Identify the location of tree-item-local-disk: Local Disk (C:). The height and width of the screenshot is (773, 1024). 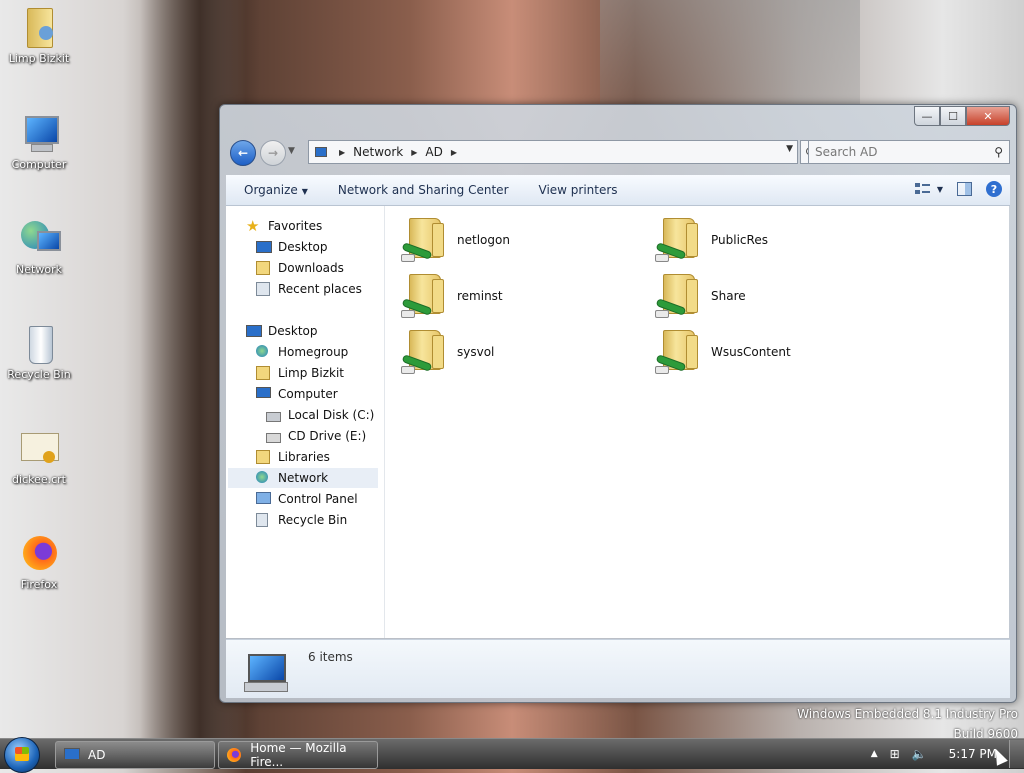
(320, 415).